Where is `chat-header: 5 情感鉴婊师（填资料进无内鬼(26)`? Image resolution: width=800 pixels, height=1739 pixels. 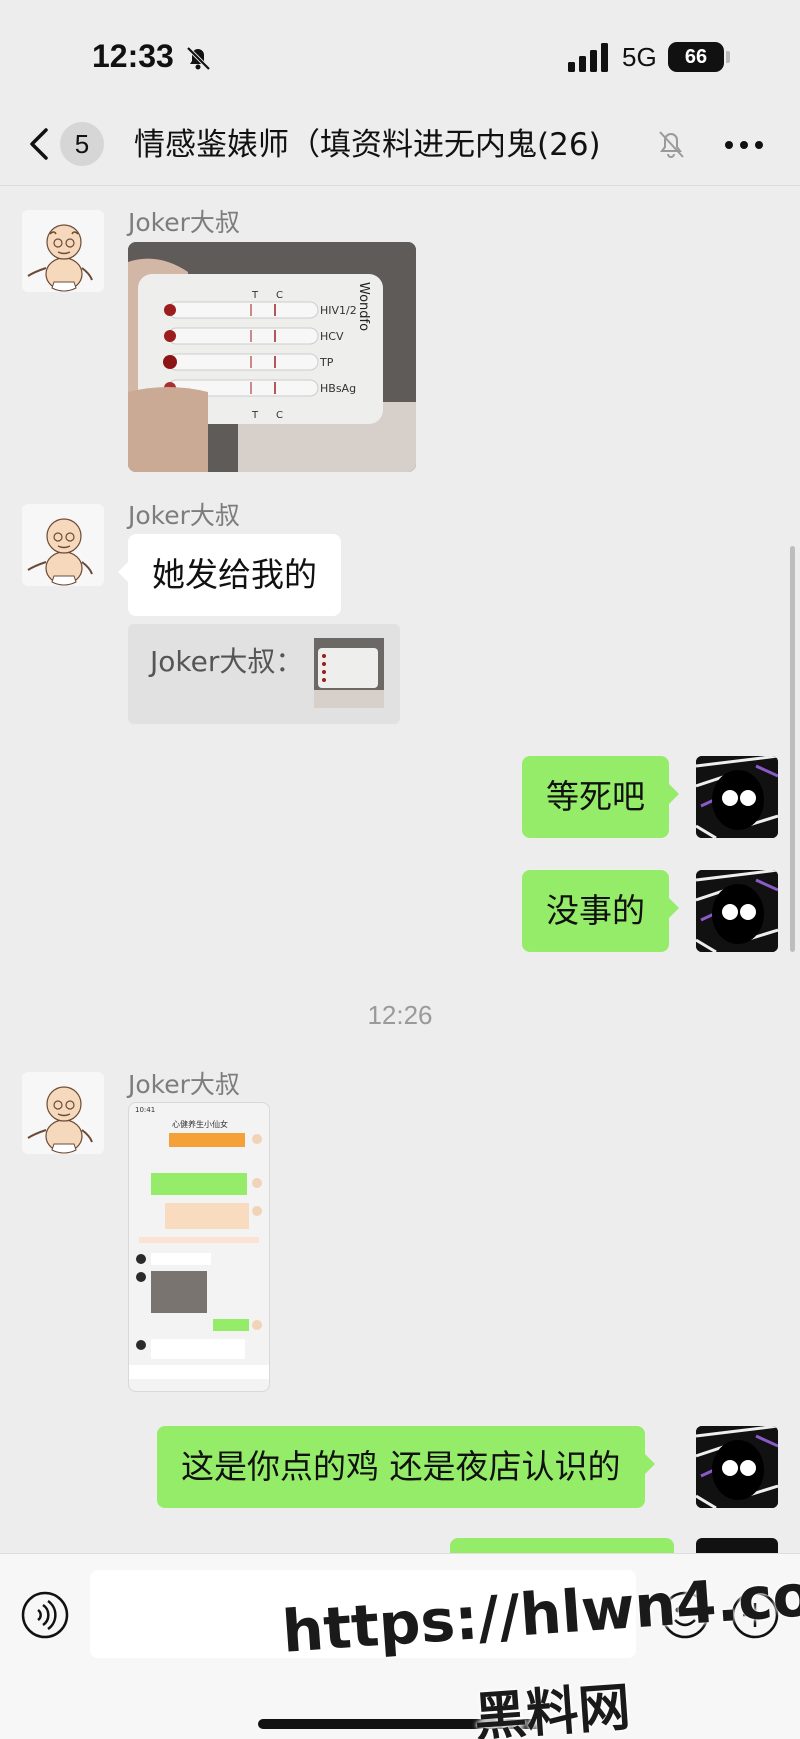
chat-header: 5 情感鉴婊师（填资料进无内鬼(26) is located at coordinates (400, 148).